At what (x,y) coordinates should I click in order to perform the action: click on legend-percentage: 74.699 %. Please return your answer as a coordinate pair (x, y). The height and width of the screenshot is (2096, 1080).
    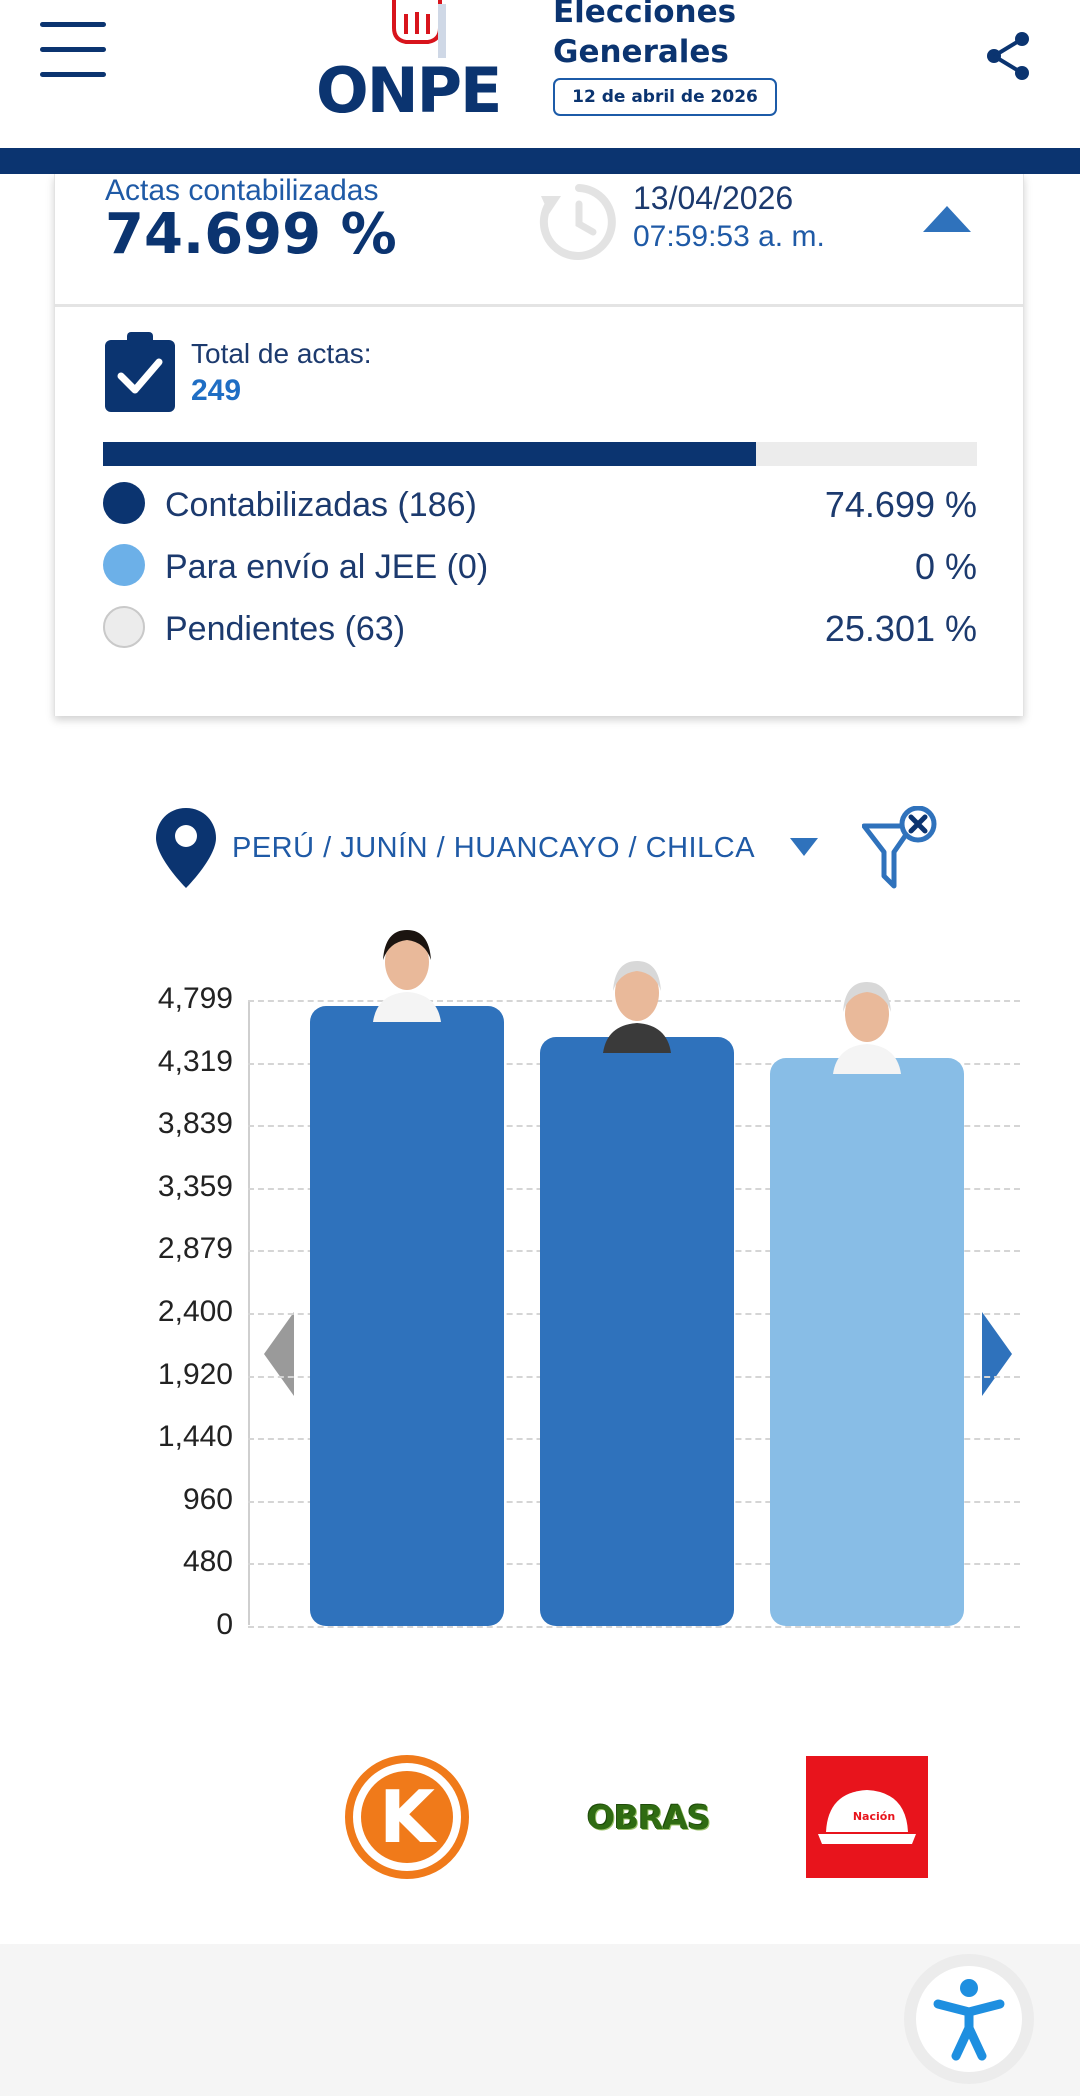
    Looking at the image, I should click on (900, 504).